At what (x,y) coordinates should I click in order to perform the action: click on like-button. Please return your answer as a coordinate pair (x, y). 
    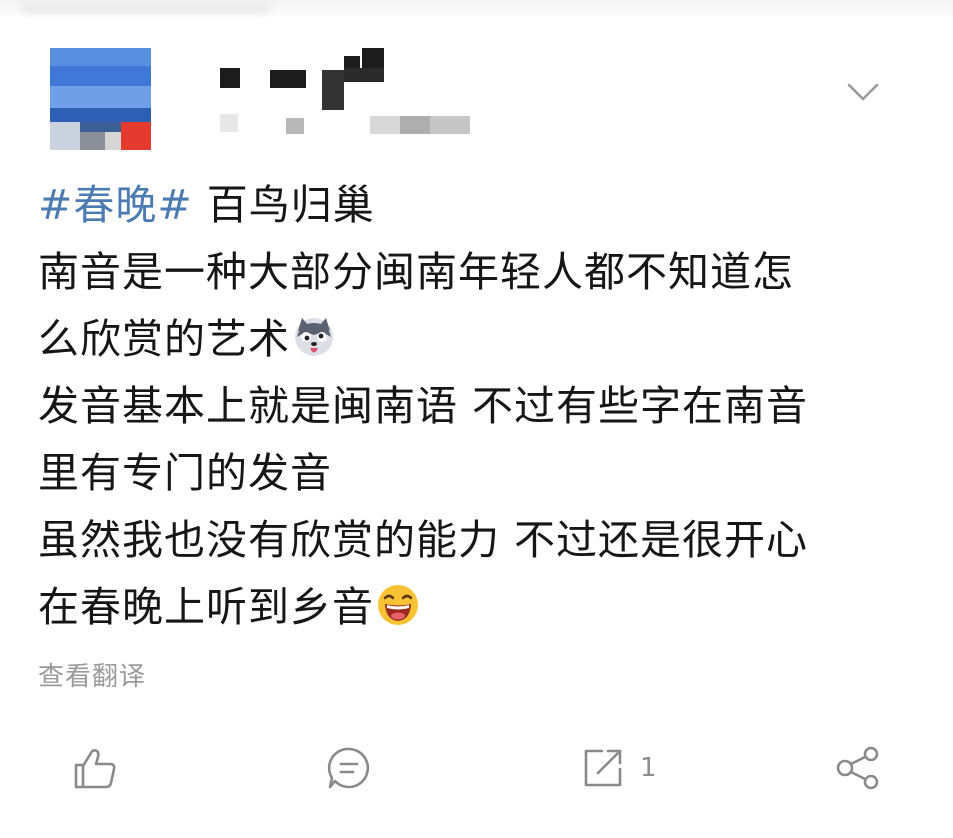
    Looking at the image, I should click on (95, 768).